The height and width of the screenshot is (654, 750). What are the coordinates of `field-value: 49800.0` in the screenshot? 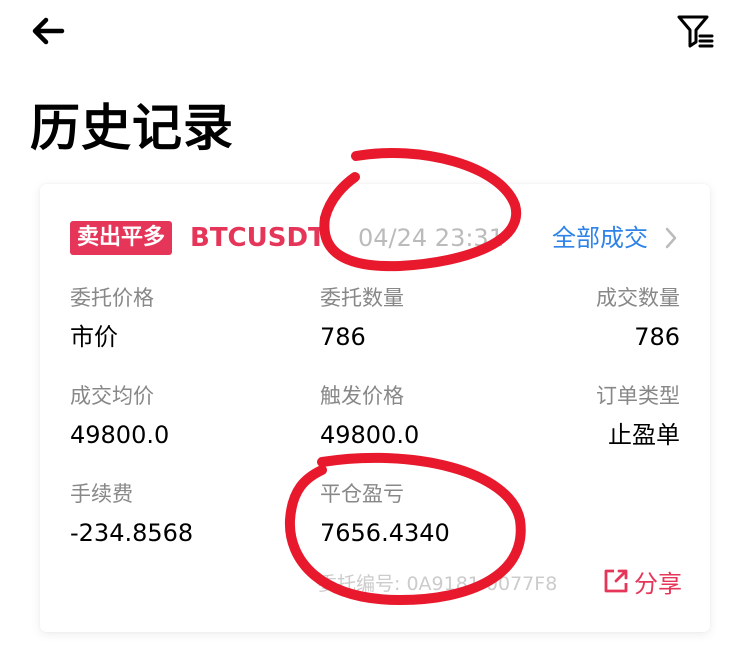 It's located at (120, 435).